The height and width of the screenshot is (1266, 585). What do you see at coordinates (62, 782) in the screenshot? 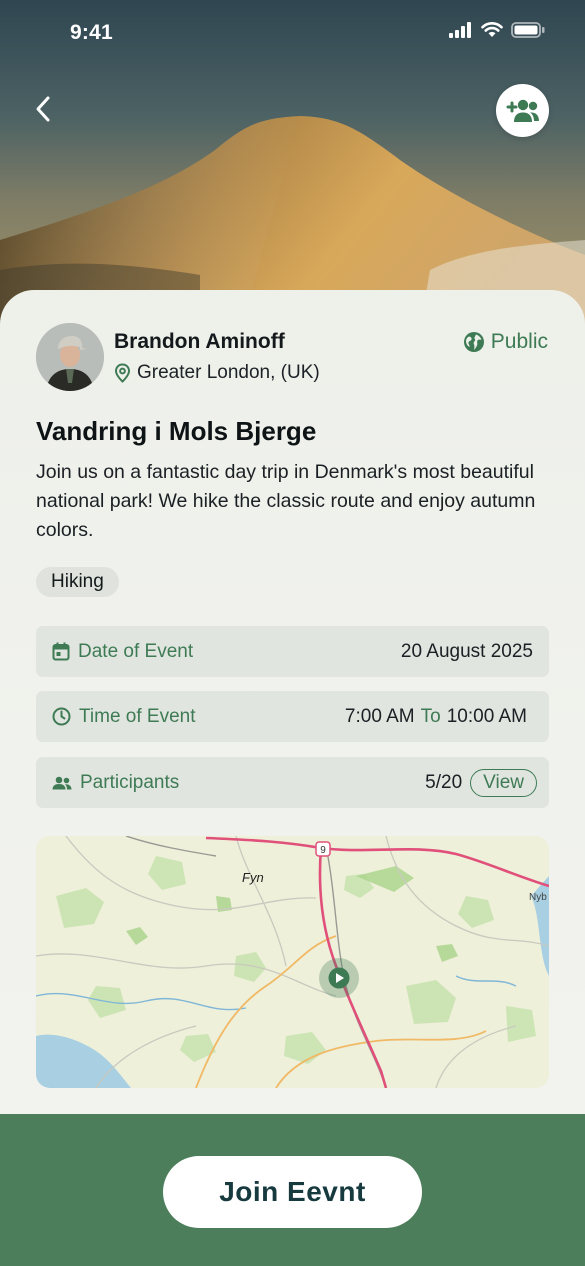
I see `people-icon` at bounding box center [62, 782].